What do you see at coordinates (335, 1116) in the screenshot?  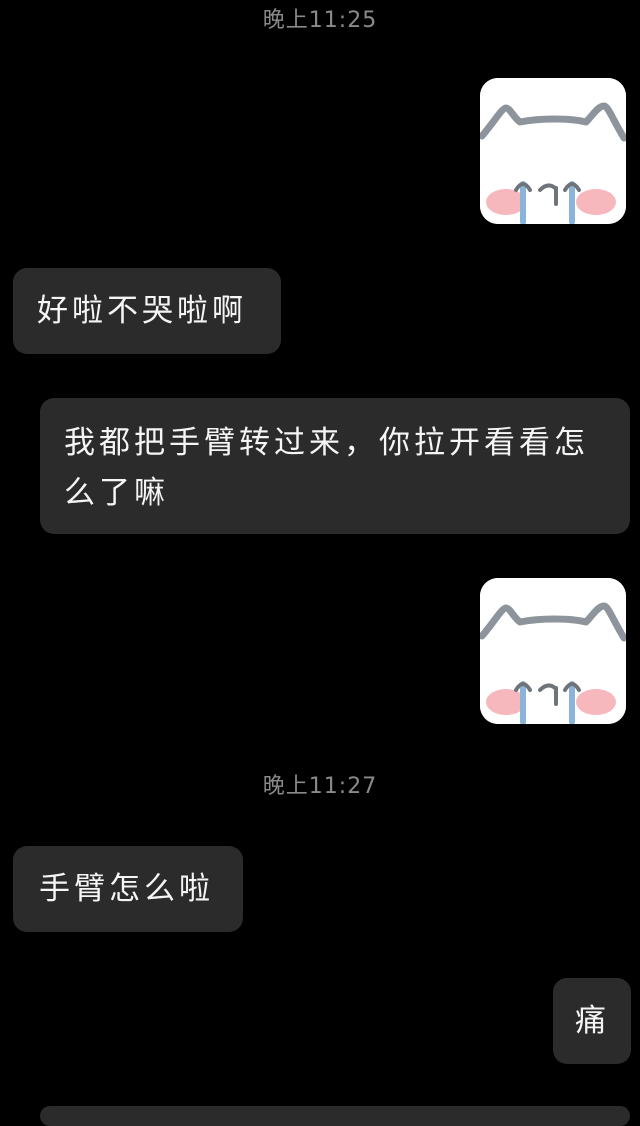 I see `partial-message-bubble` at bounding box center [335, 1116].